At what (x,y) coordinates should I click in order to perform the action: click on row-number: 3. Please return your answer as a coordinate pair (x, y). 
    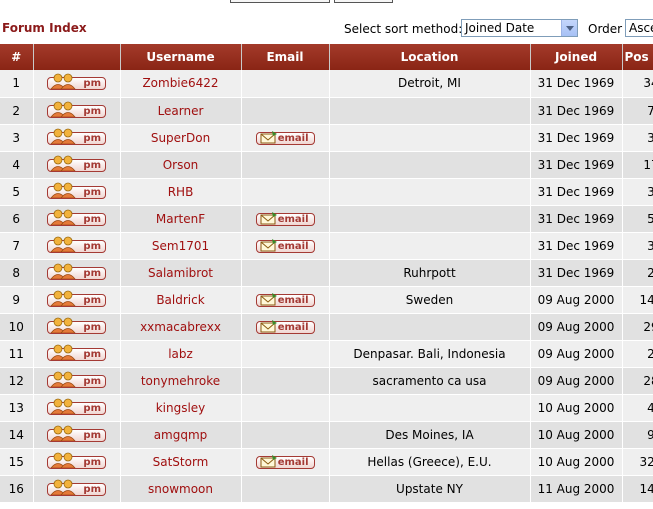
    Looking at the image, I should click on (17, 138).